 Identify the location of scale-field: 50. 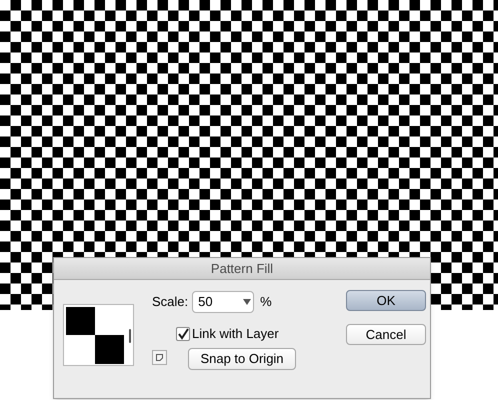
(223, 302).